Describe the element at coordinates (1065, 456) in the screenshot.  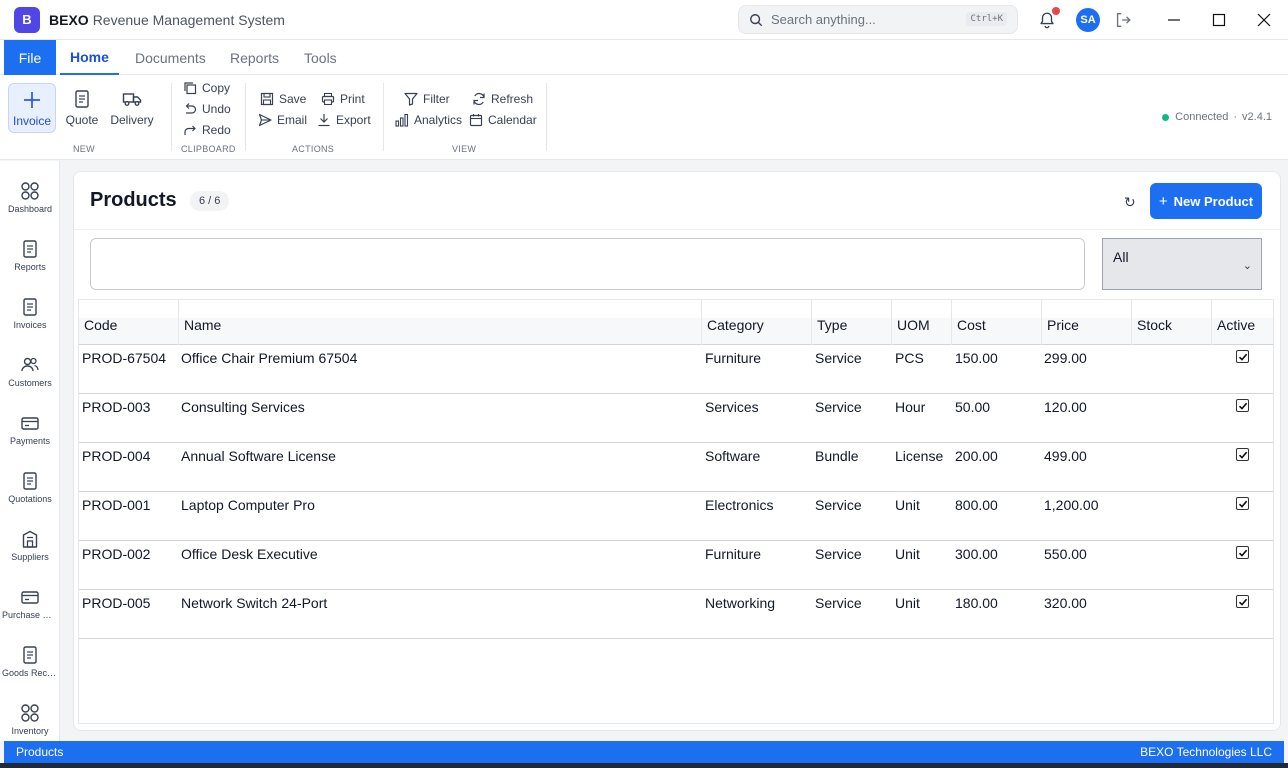
I see `cell-price: 499.00` at that location.